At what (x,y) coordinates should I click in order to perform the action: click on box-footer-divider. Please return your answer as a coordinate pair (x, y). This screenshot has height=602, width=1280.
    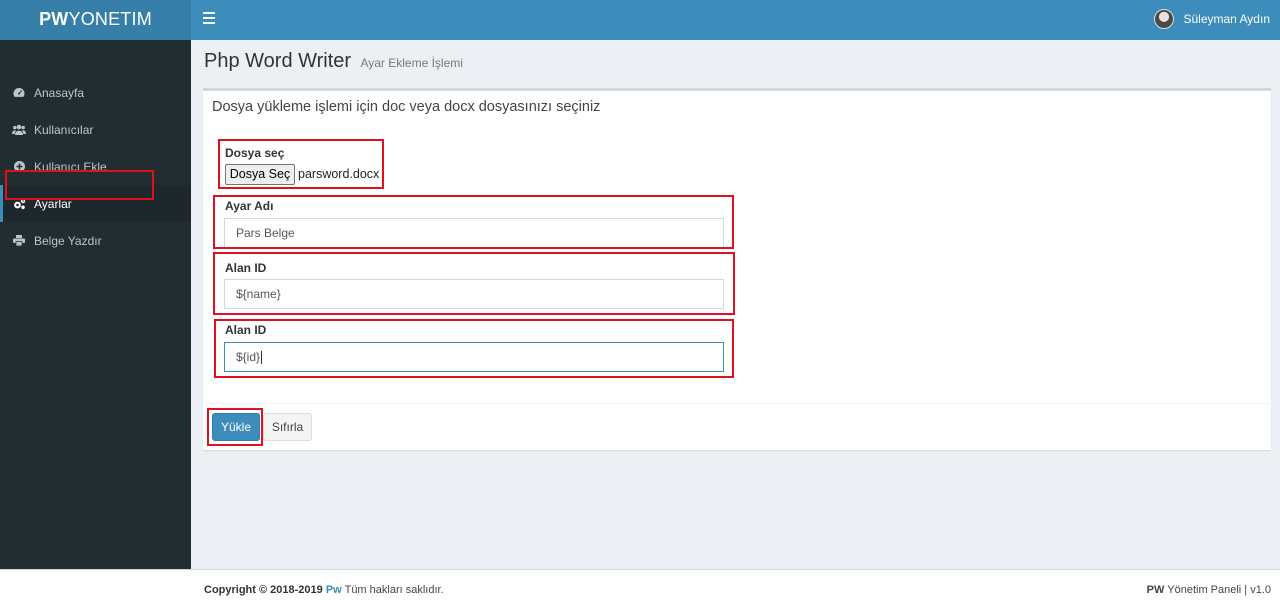
    Looking at the image, I should click on (737, 403).